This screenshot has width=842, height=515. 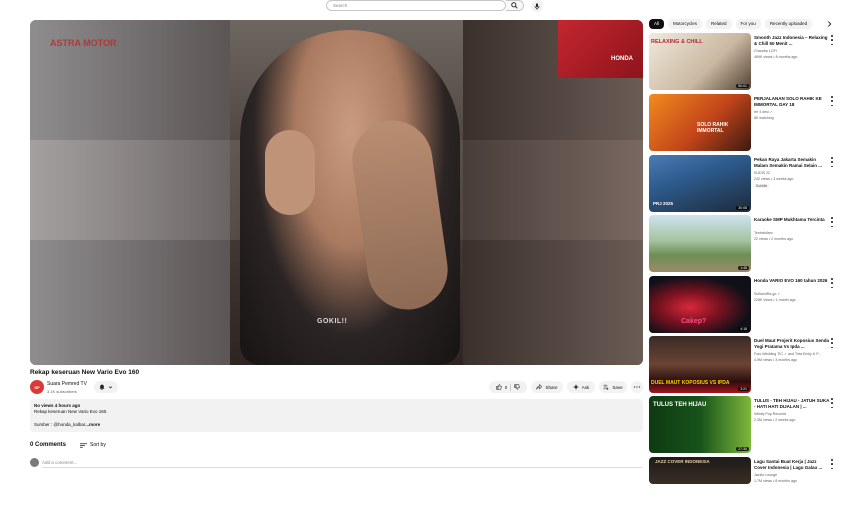 I want to click on voice-search-button, so click(x=537, y=6).